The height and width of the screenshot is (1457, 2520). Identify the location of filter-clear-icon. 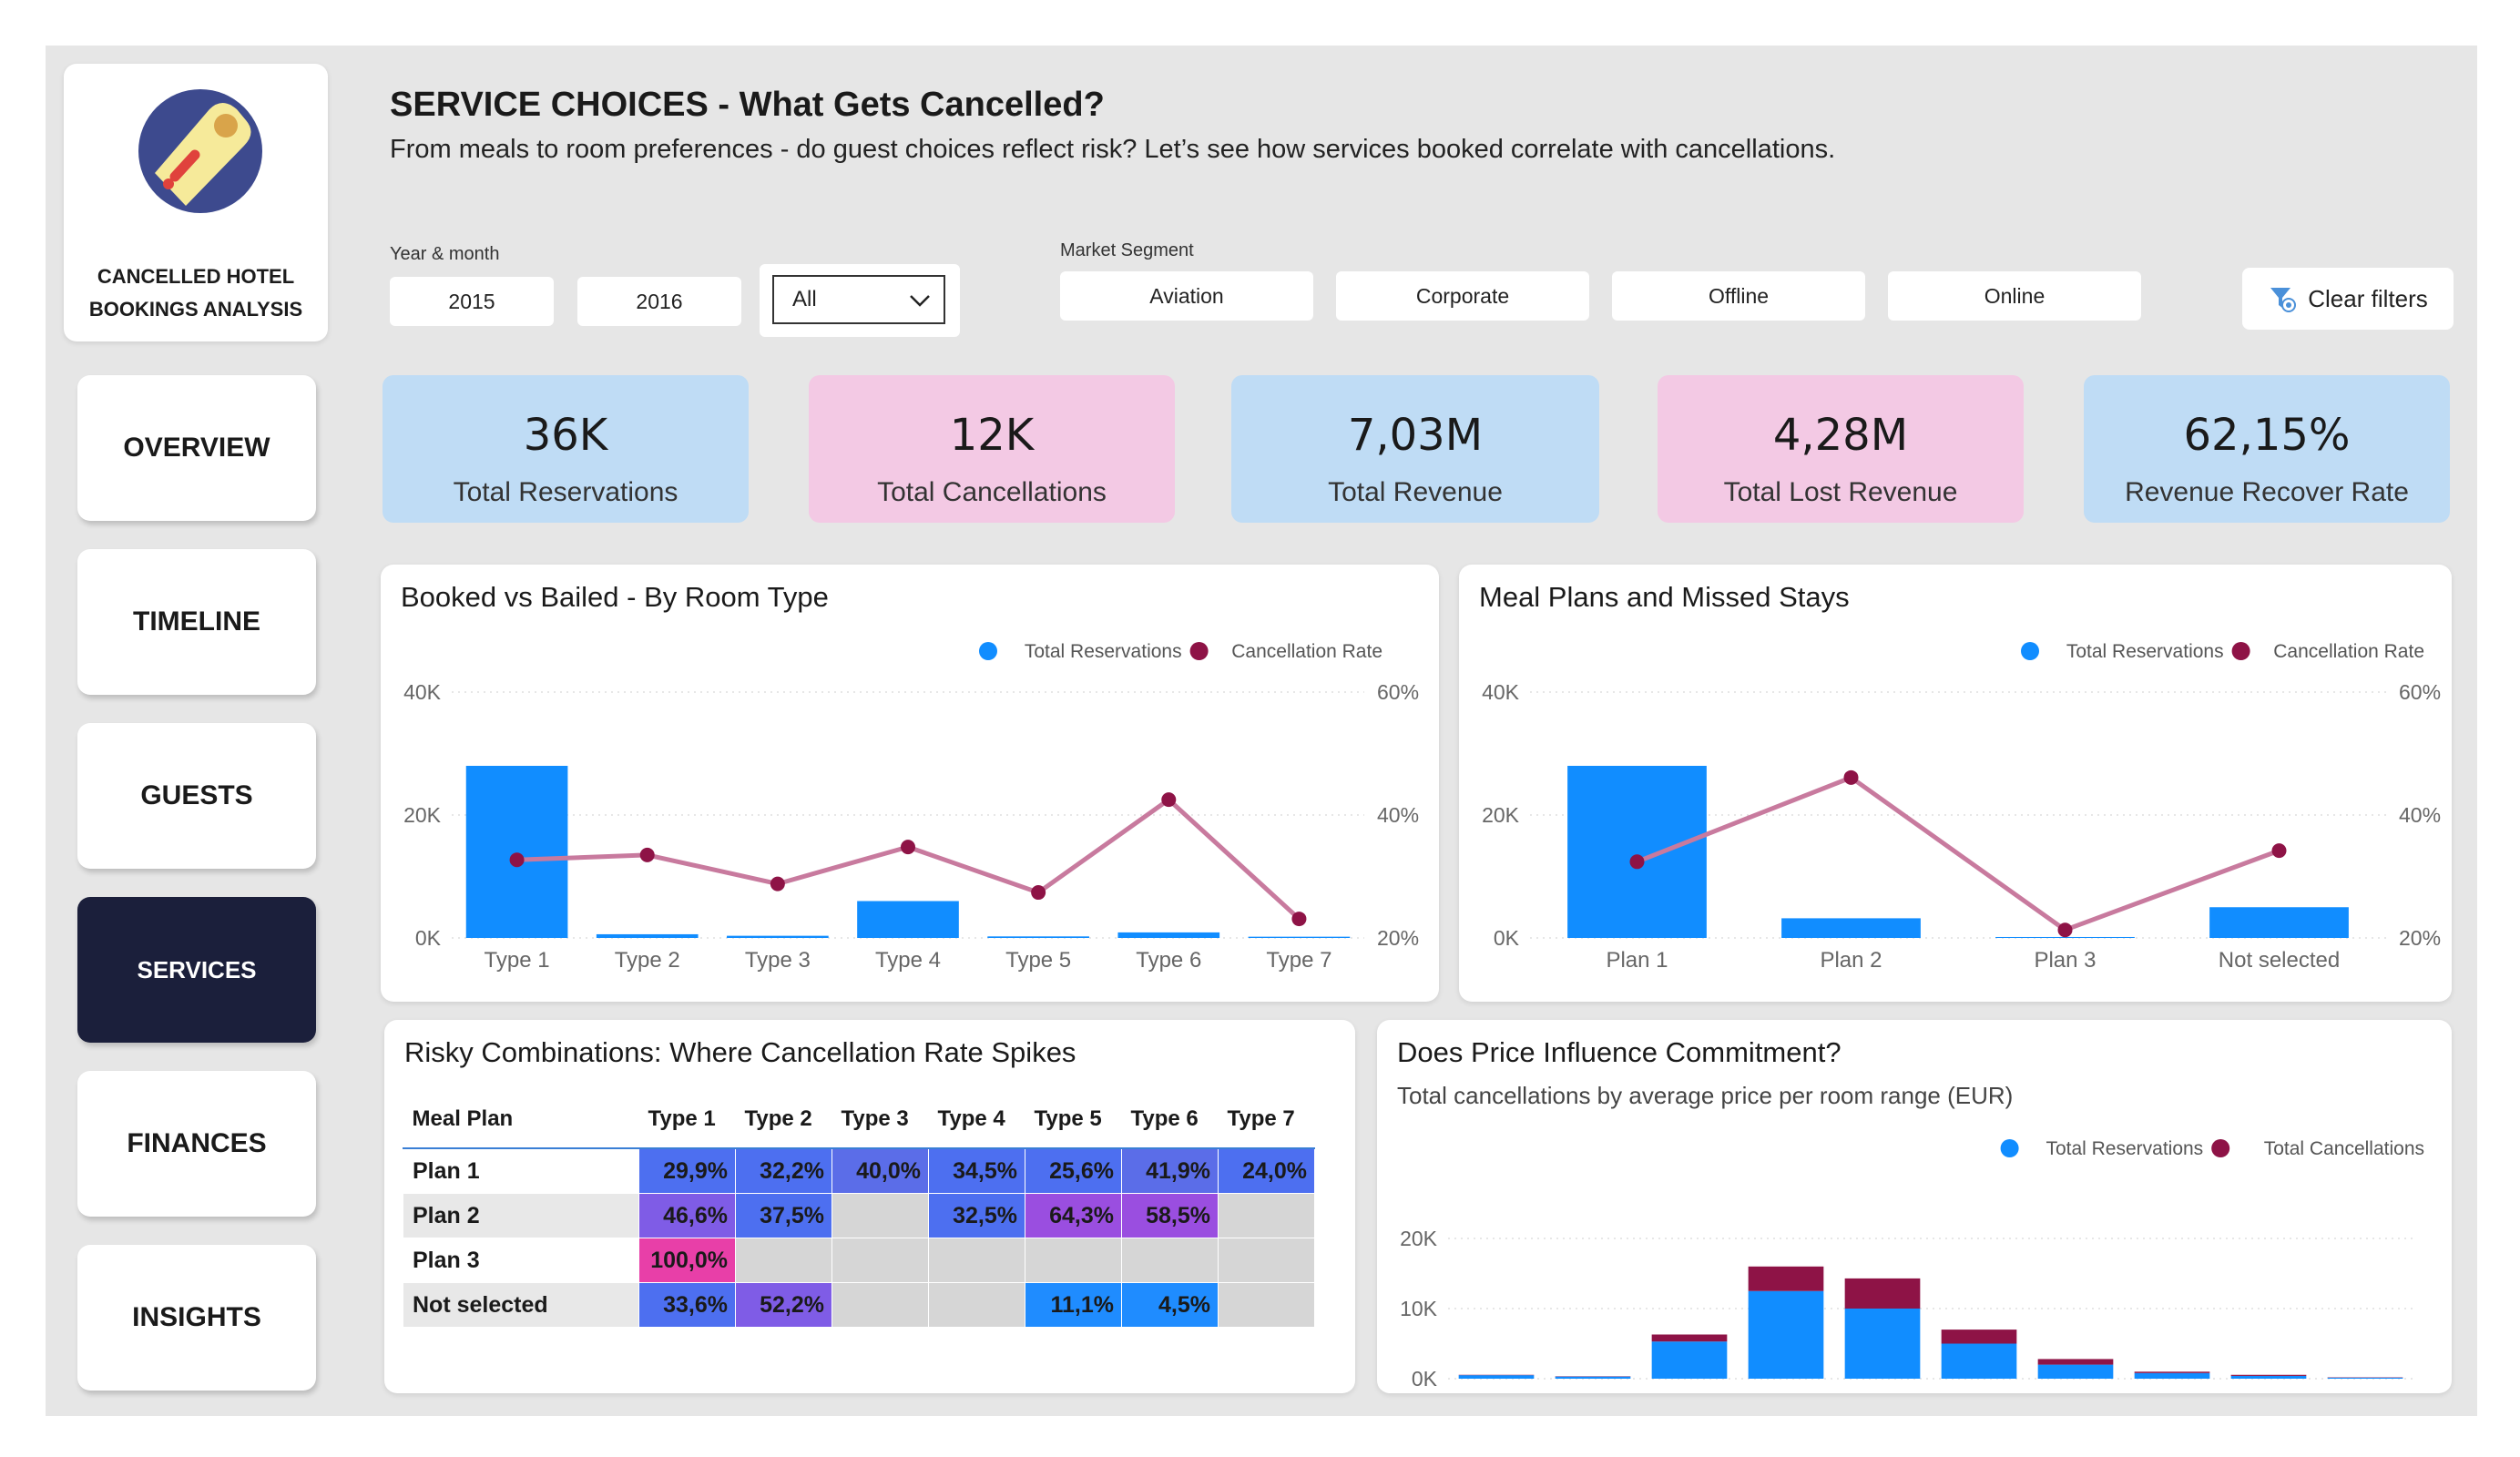
(2283, 300).